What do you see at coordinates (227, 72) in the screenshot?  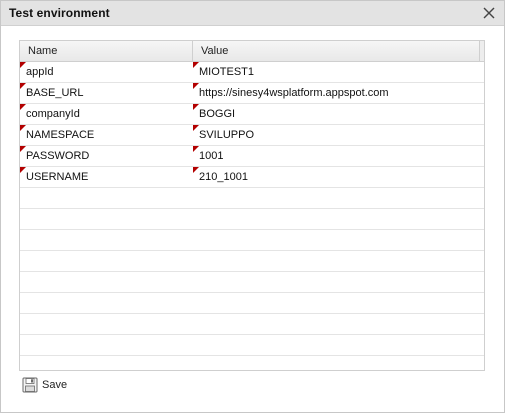 I see `cell-value-text: MIOTEST1` at bounding box center [227, 72].